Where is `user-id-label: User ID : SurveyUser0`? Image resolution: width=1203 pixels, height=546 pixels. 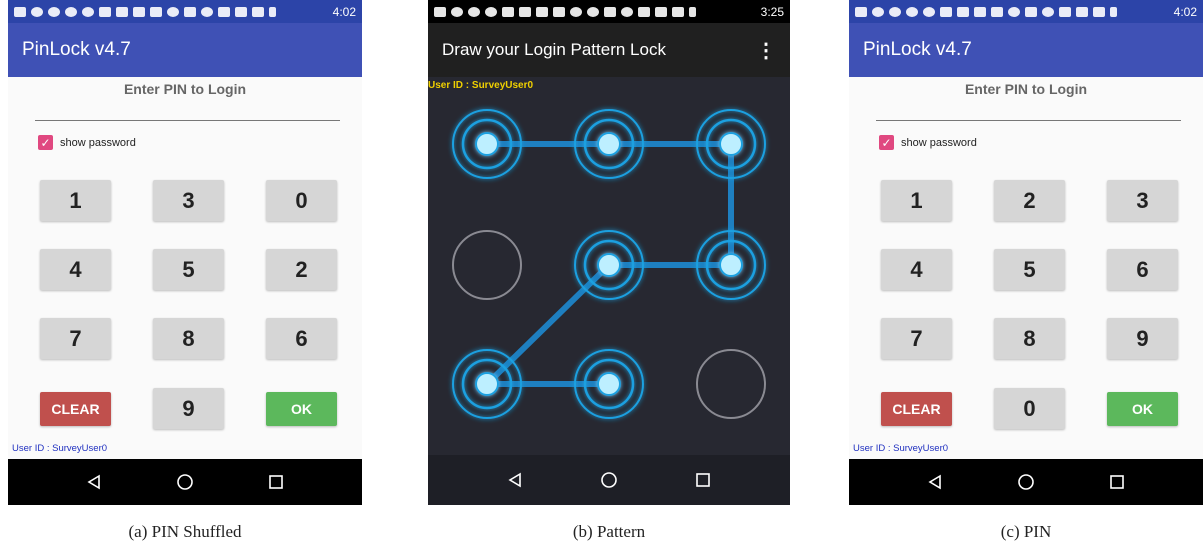 user-id-label: User ID : SurveyUser0 is located at coordinates (901, 448).